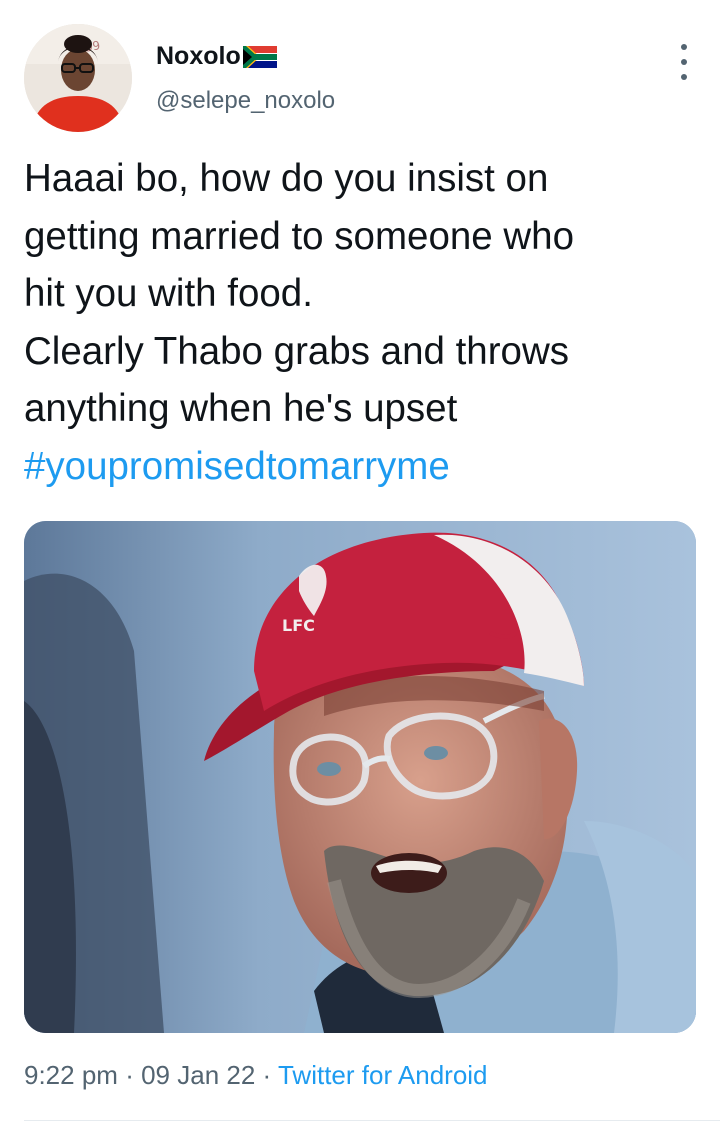  Describe the element at coordinates (286, 178) in the screenshot. I see `tweet-text-line: Haaai bo, how do you insist on` at that location.